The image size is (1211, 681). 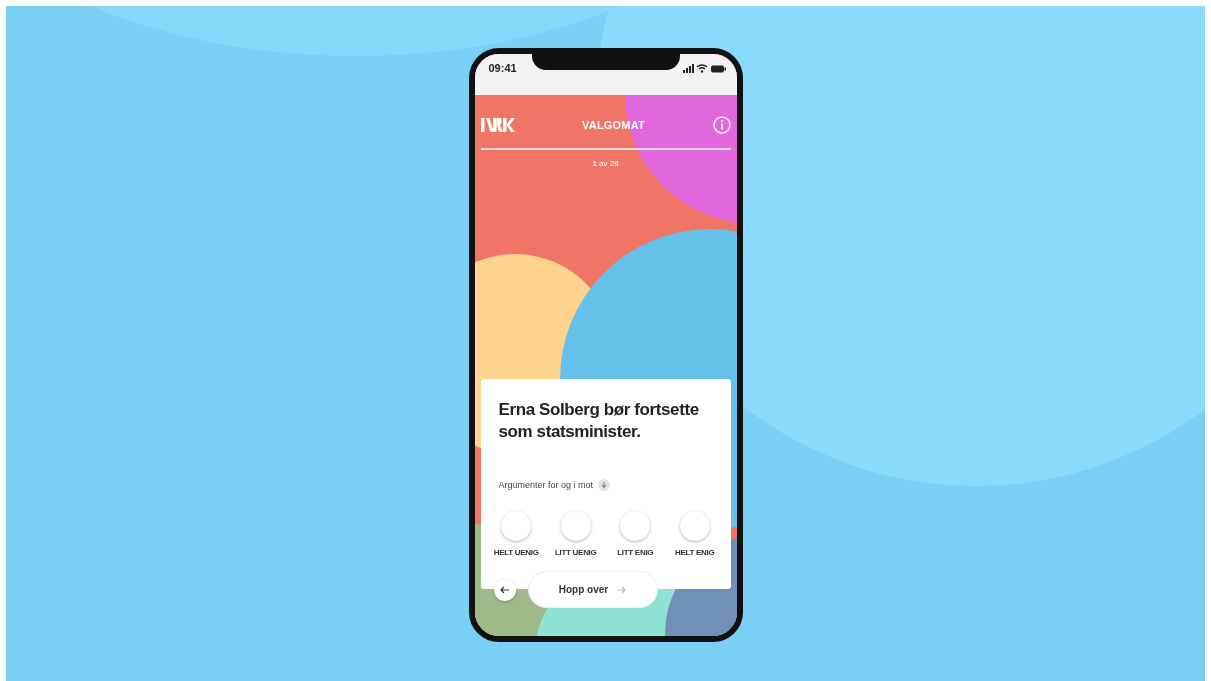 I want to click on arguments-toggle: Argumenter for og i mot, so click(x=554, y=485).